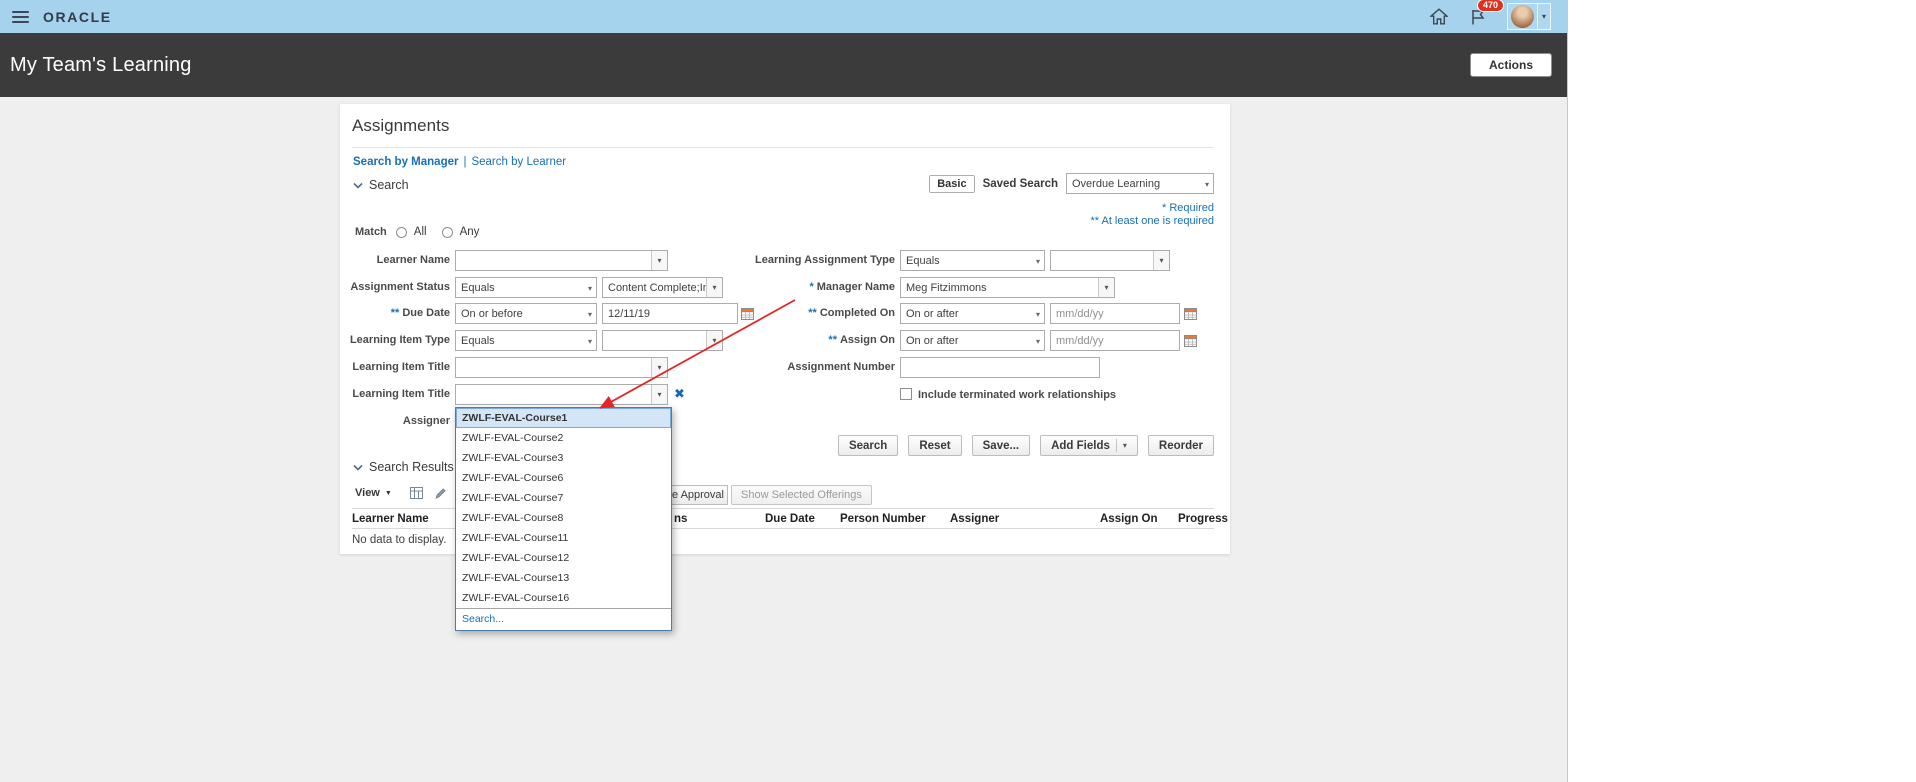  I want to click on assignment-number-input, so click(1000, 367).